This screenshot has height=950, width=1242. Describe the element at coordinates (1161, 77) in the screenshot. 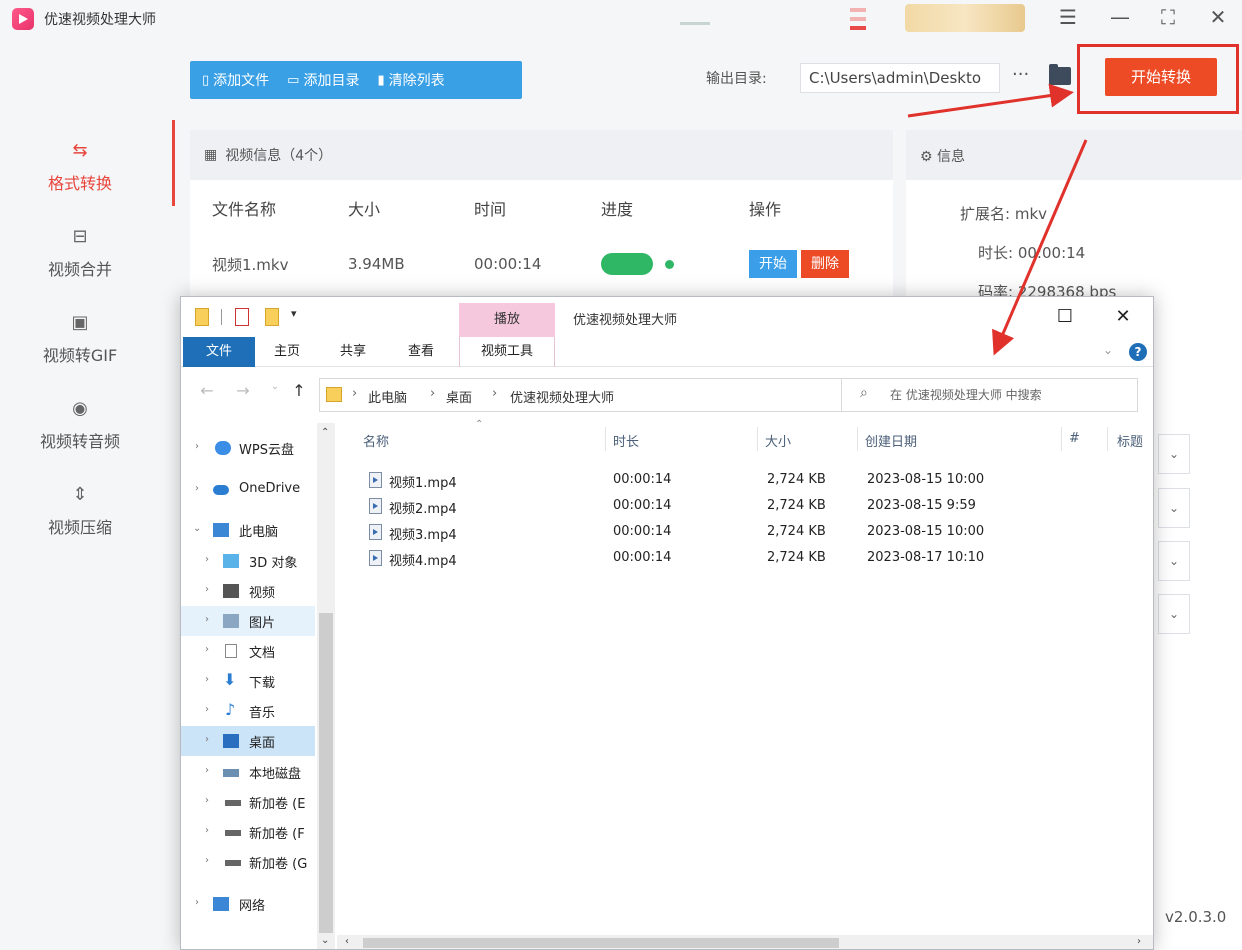

I see `start-convert-button: 开始转换` at that location.